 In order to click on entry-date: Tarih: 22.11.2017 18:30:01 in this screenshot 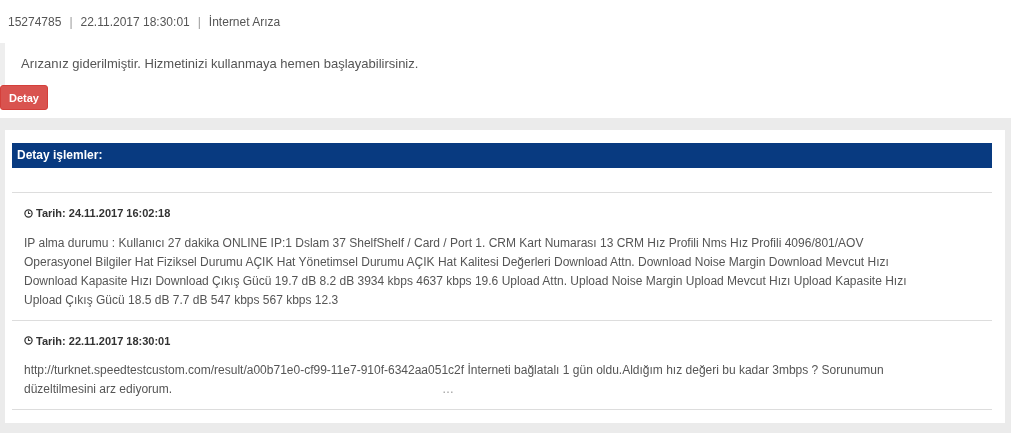, I will do `click(103, 341)`.